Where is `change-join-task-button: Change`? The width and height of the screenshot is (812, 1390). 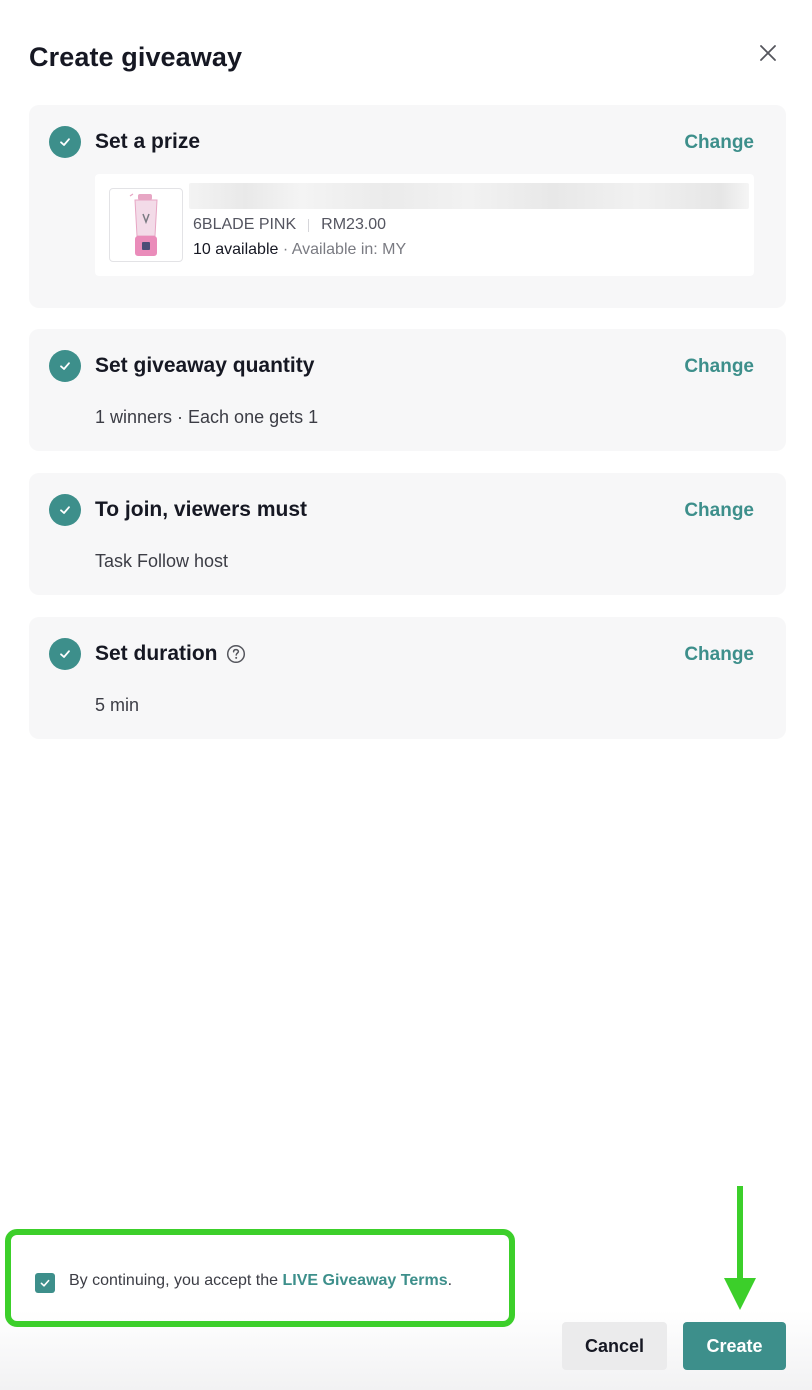 change-join-task-button: Change is located at coordinates (719, 511).